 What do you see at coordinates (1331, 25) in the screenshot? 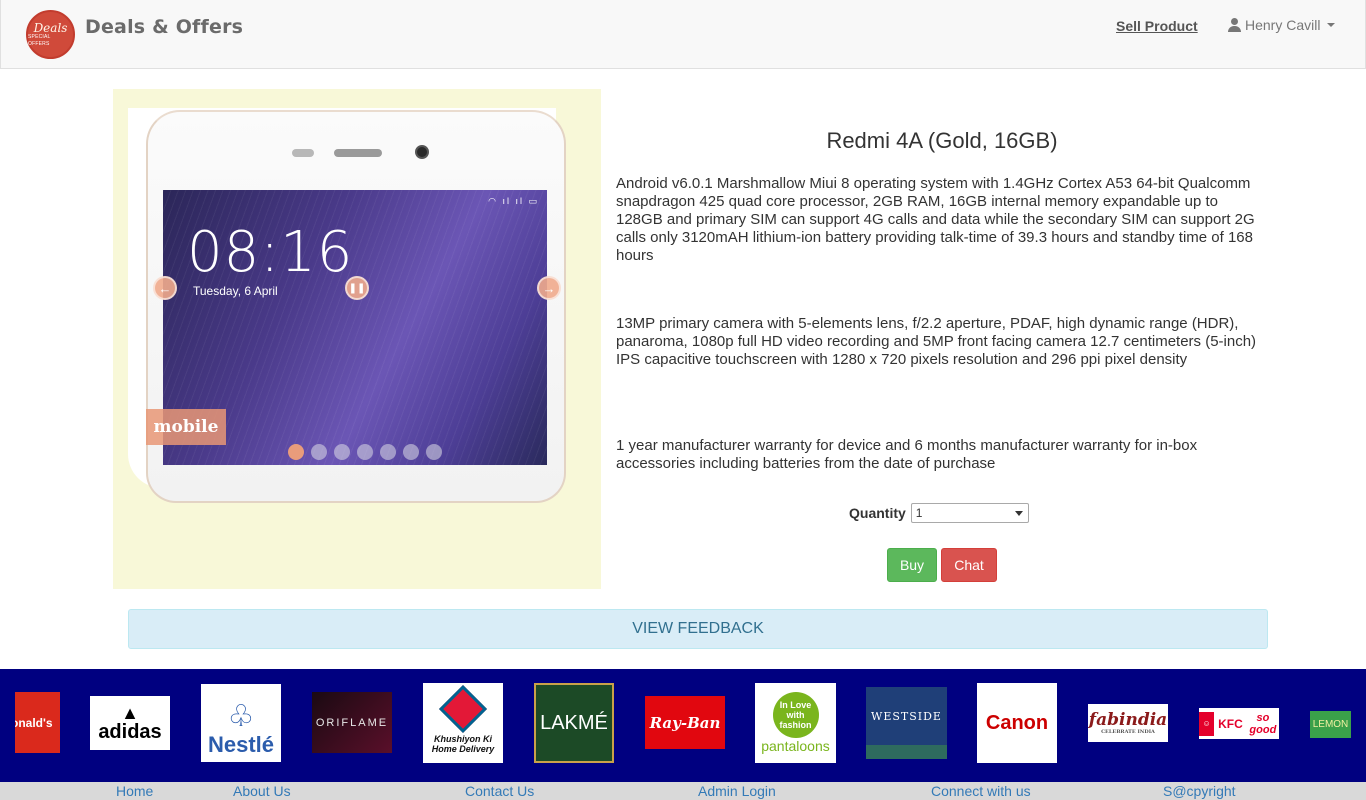
I see `caret-down-icon` at bounding box center [1331, 25].